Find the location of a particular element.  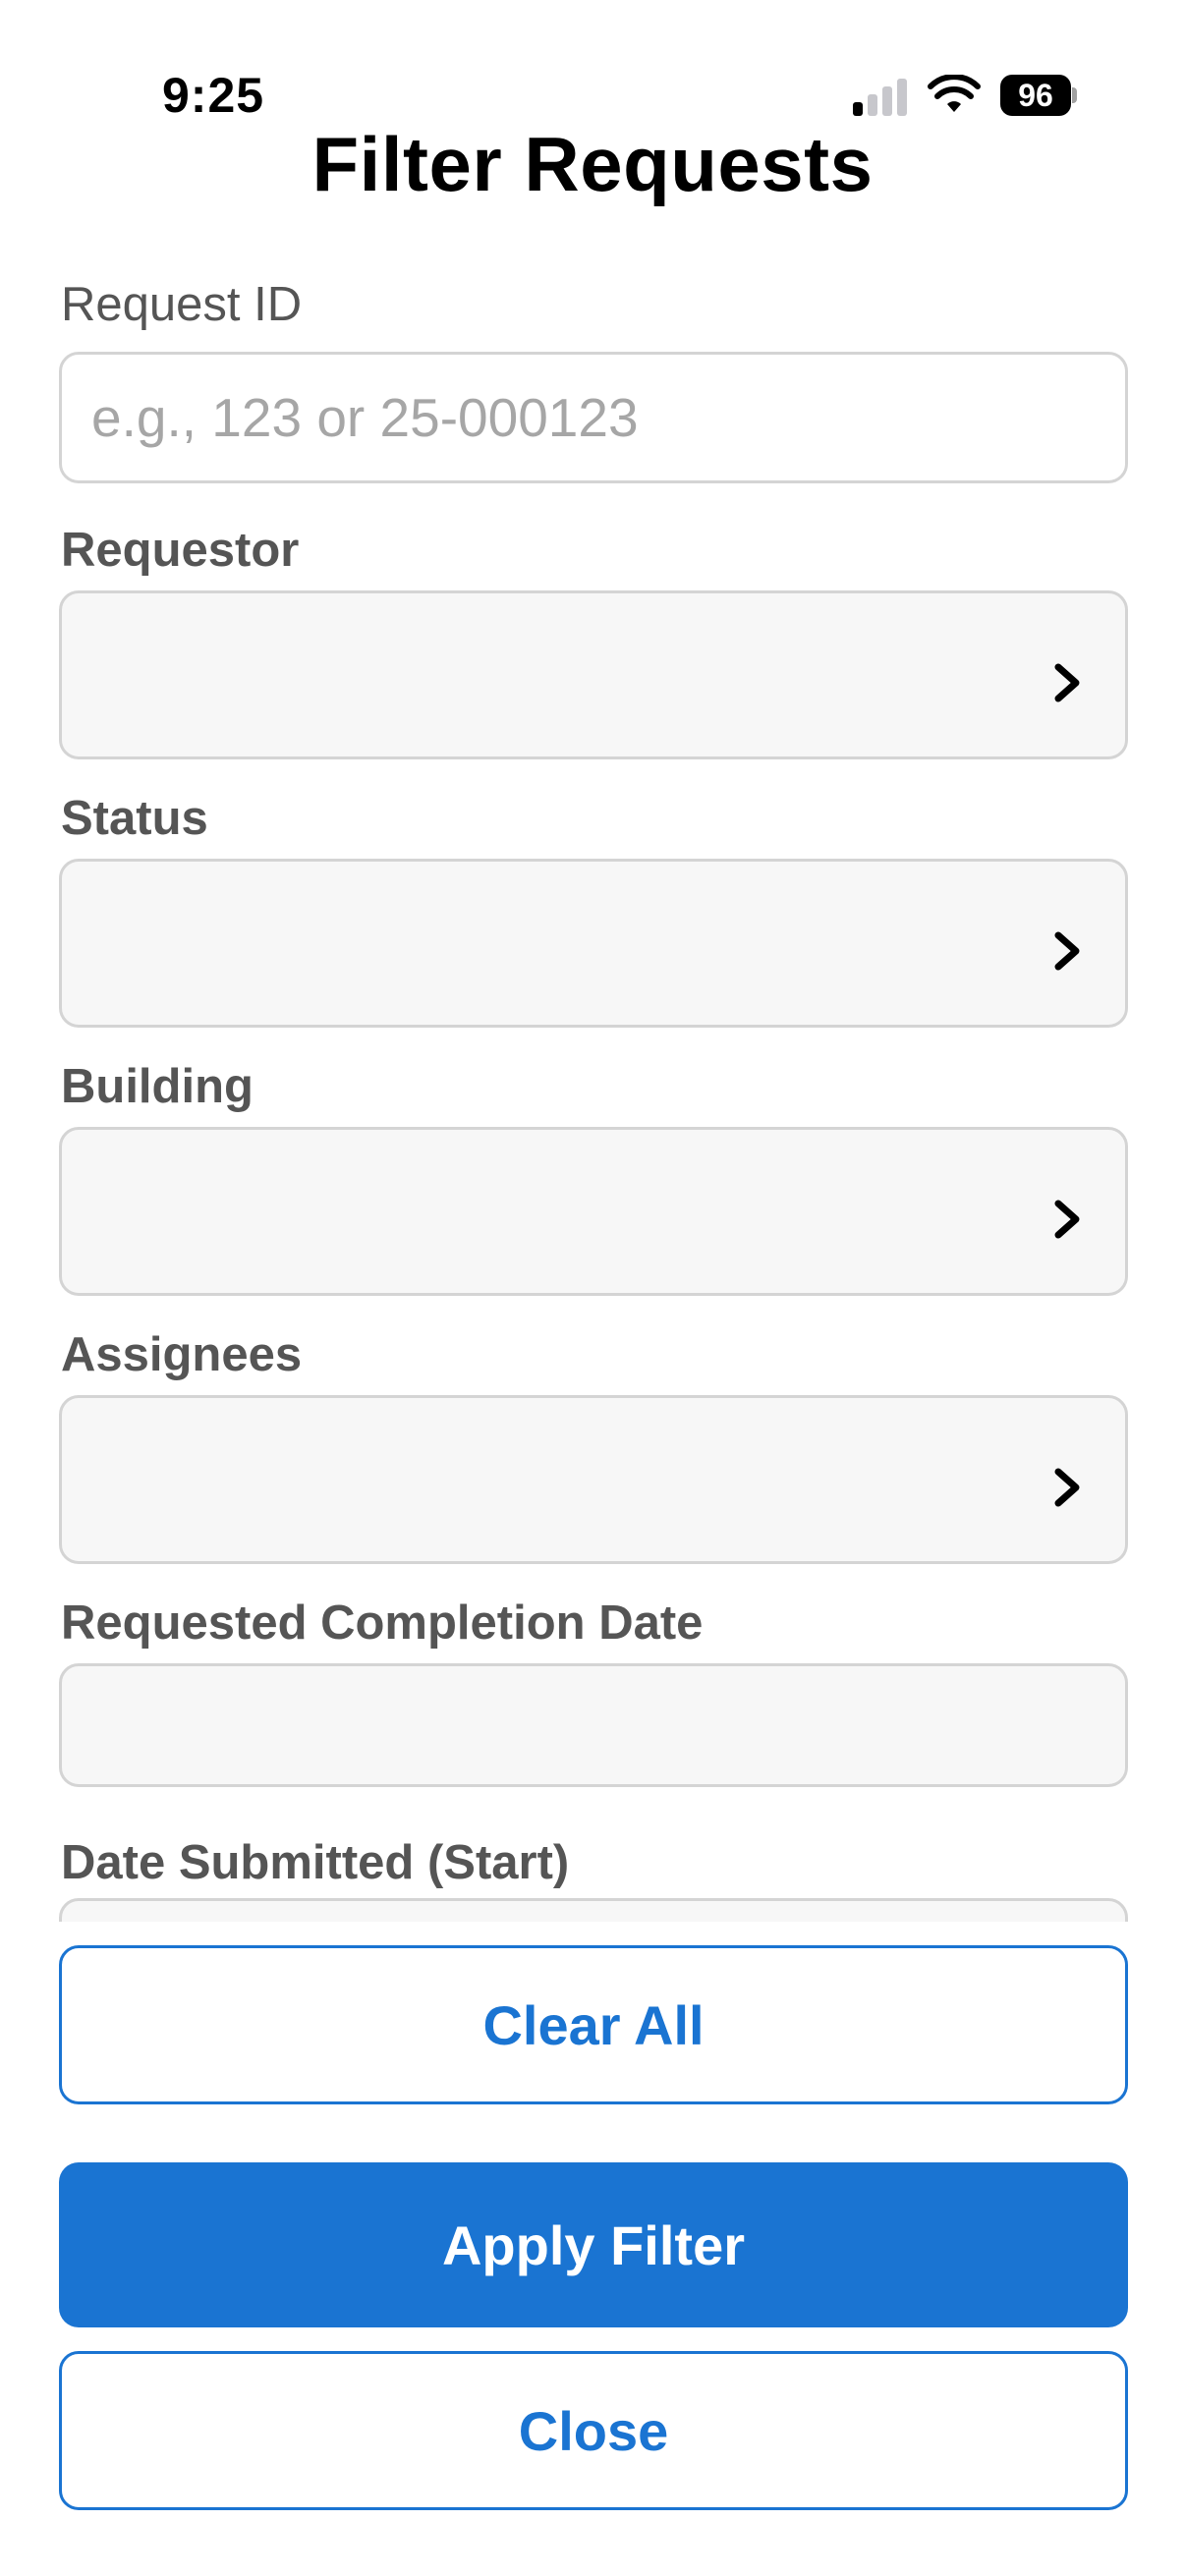

clear-all-button: Clear All is located at coordinates (594, 2024).